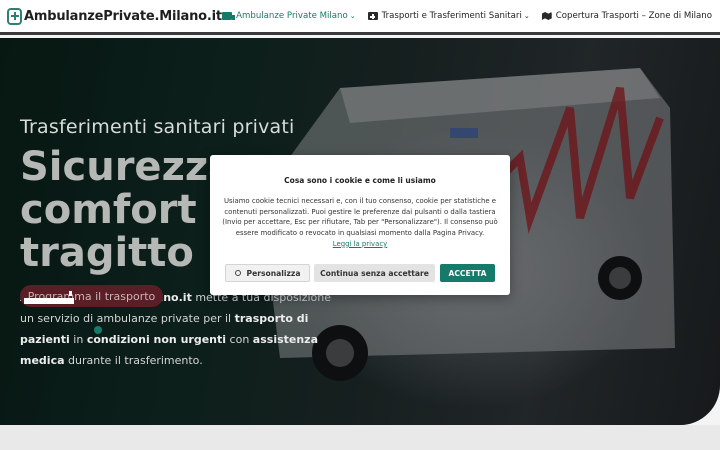  Describe the element at coordinates (273, 273) in the screenshot. I see `personalize-label: Personalizza` at that location.